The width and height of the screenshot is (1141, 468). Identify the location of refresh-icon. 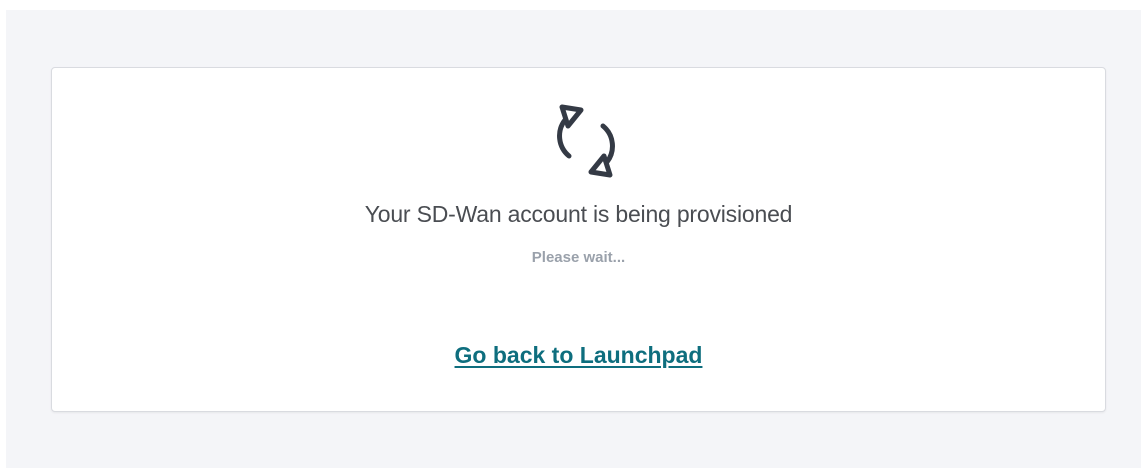
(586, 141).